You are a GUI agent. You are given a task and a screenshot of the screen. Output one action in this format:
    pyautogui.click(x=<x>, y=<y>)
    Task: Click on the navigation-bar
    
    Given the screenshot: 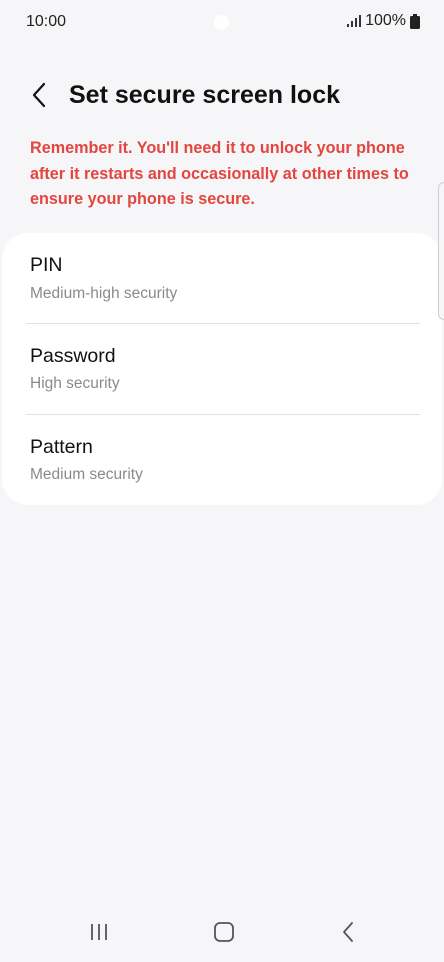 What is the action you would take?
    pyautogui.click(x=222, y=932)
    